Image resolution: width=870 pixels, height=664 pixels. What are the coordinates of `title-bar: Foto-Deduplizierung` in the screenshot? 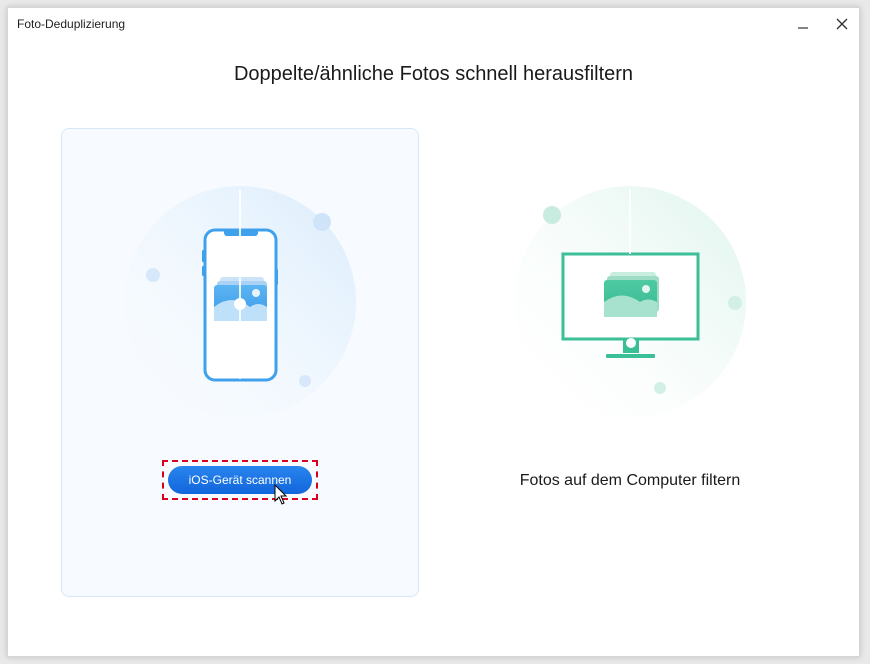 It's located at (433, 24).